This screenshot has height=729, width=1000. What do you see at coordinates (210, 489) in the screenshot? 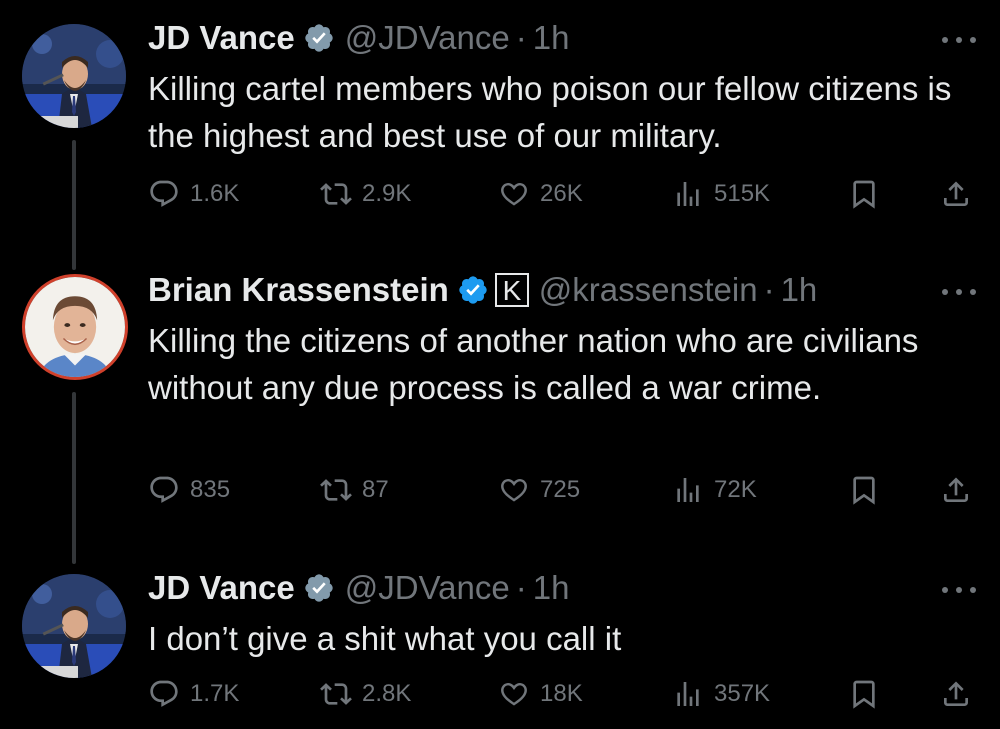
I see `reply-count: 835` at bounding box center [210, 489].